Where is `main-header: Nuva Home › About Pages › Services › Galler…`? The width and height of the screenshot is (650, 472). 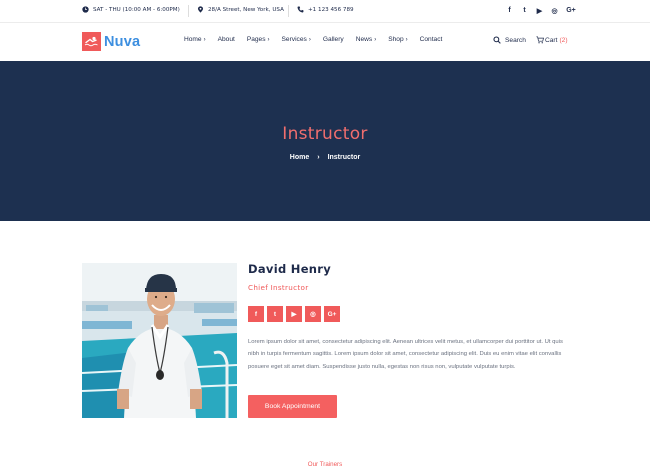
main-header: Nuva Home › About Pages › Services › Galler… is located at coordinates (325, 42).